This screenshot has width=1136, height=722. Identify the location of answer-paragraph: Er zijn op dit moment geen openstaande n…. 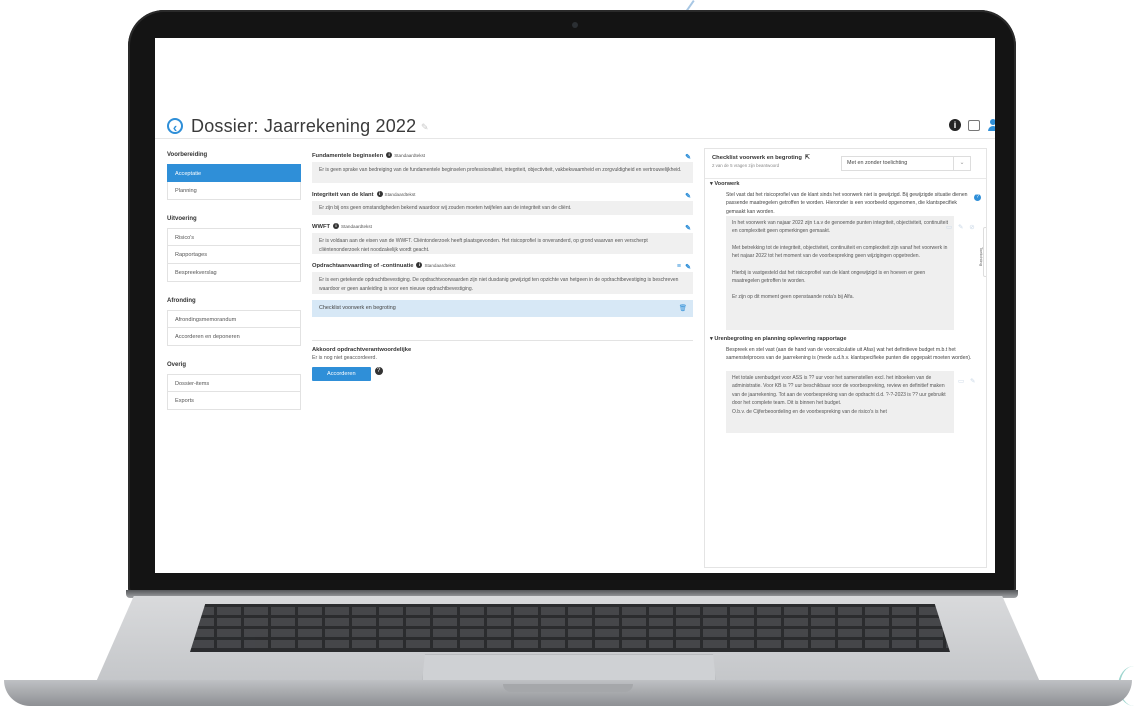
(793, 297).